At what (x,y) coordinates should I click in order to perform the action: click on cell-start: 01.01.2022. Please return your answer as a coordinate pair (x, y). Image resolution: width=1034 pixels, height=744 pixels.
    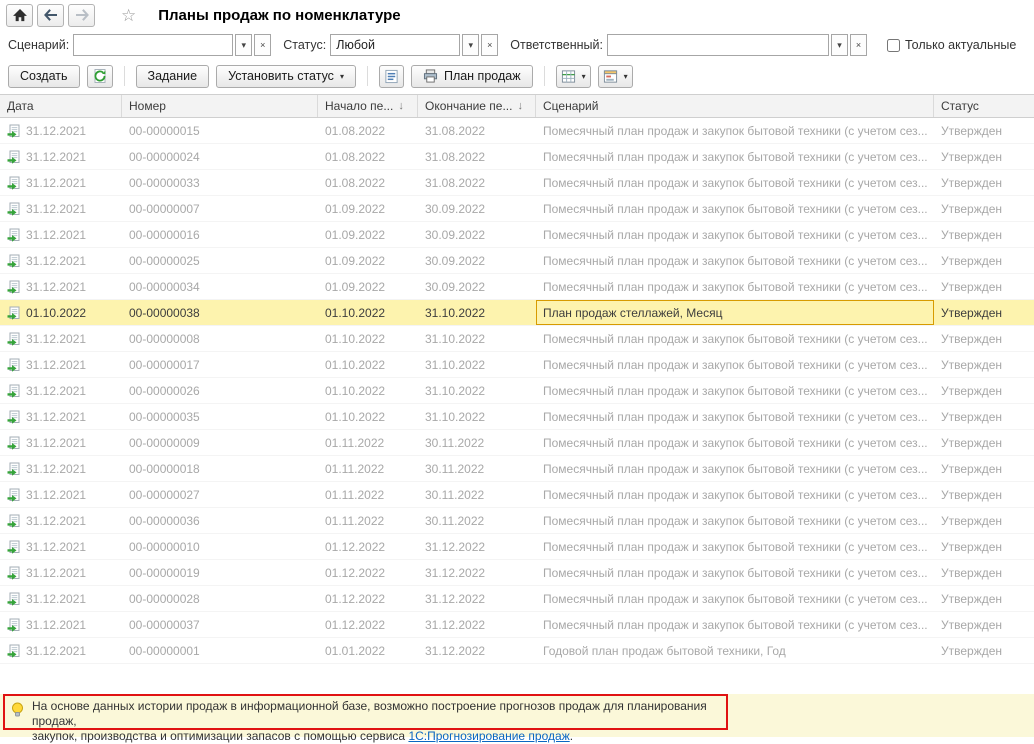
    Looking at the image, I should click on (368, 650).